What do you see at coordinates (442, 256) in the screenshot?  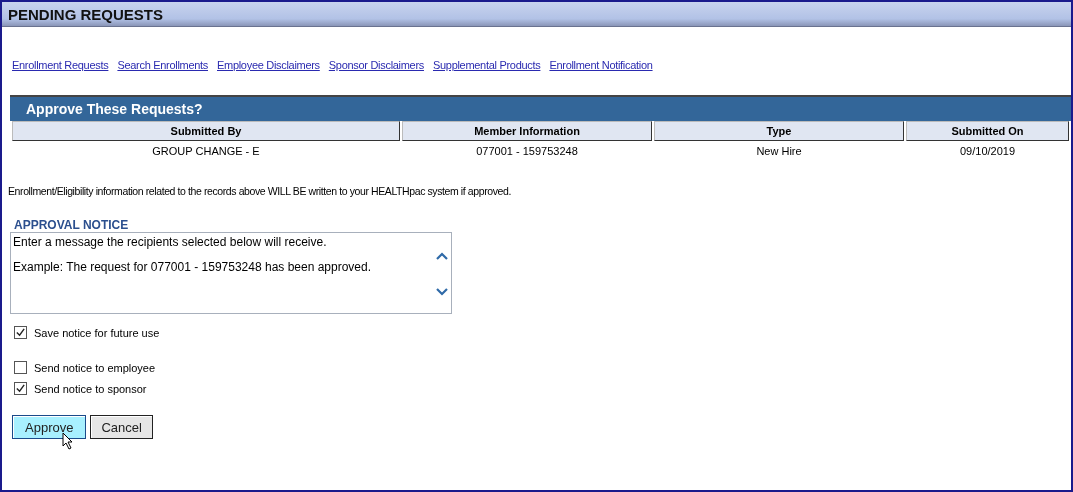 I see `scroll-up-icon` at bounding box center [442, 256].